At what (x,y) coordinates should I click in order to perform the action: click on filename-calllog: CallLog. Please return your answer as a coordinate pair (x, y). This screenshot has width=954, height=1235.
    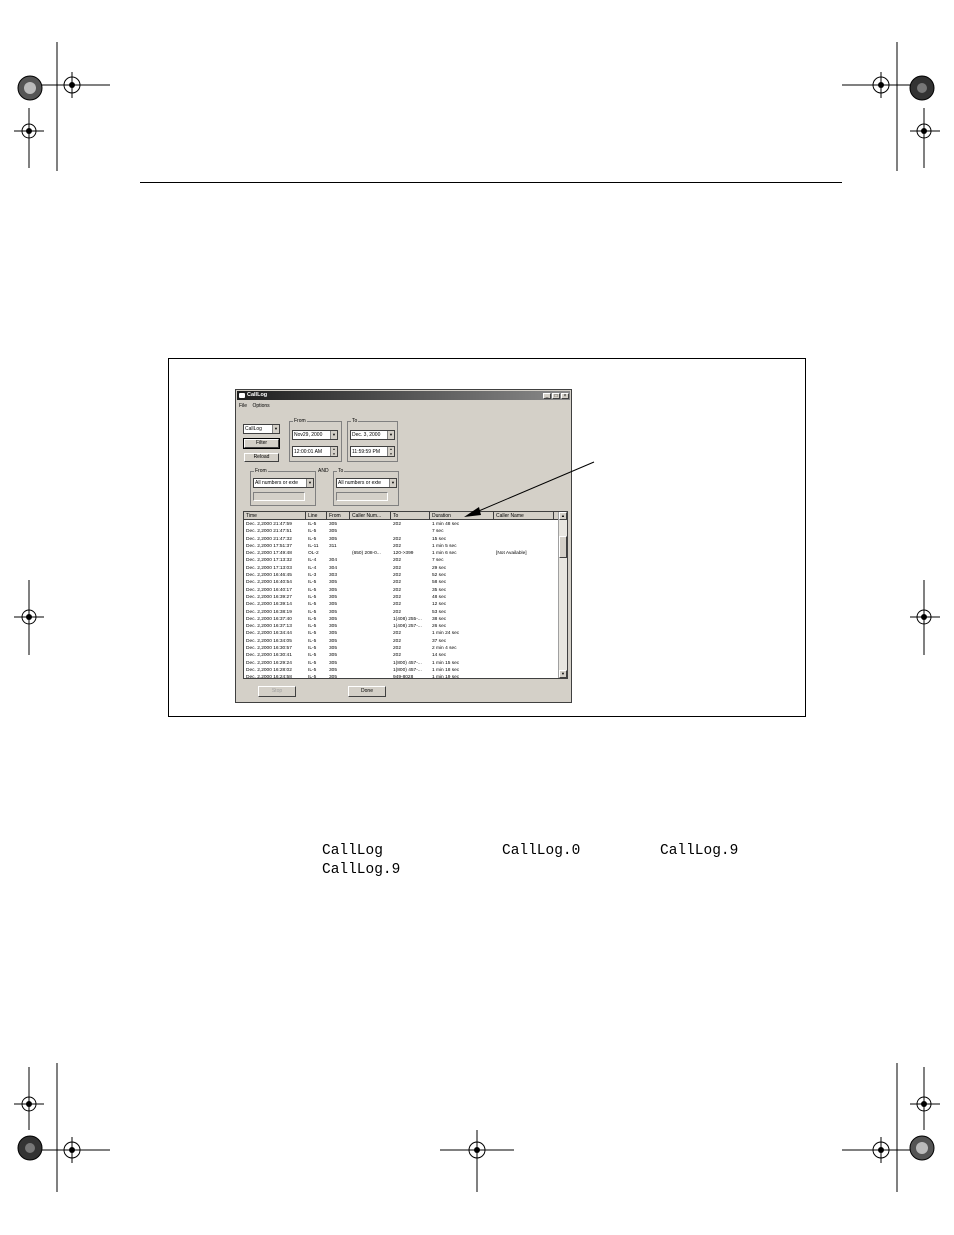
    Looking at the image, I should click on (352, 851).